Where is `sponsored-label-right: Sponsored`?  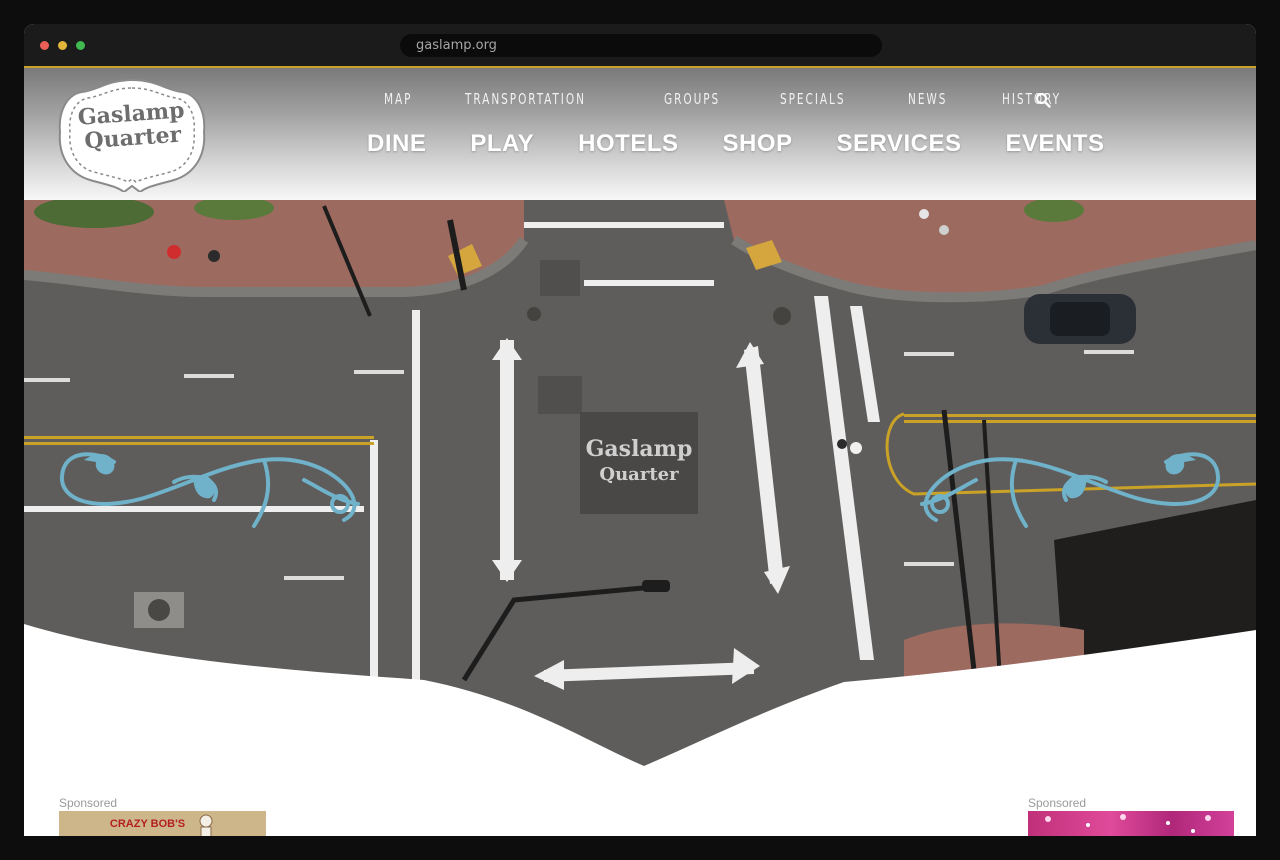 sponsored-label-right: Sponsored is located at coordinates (1057, 803).